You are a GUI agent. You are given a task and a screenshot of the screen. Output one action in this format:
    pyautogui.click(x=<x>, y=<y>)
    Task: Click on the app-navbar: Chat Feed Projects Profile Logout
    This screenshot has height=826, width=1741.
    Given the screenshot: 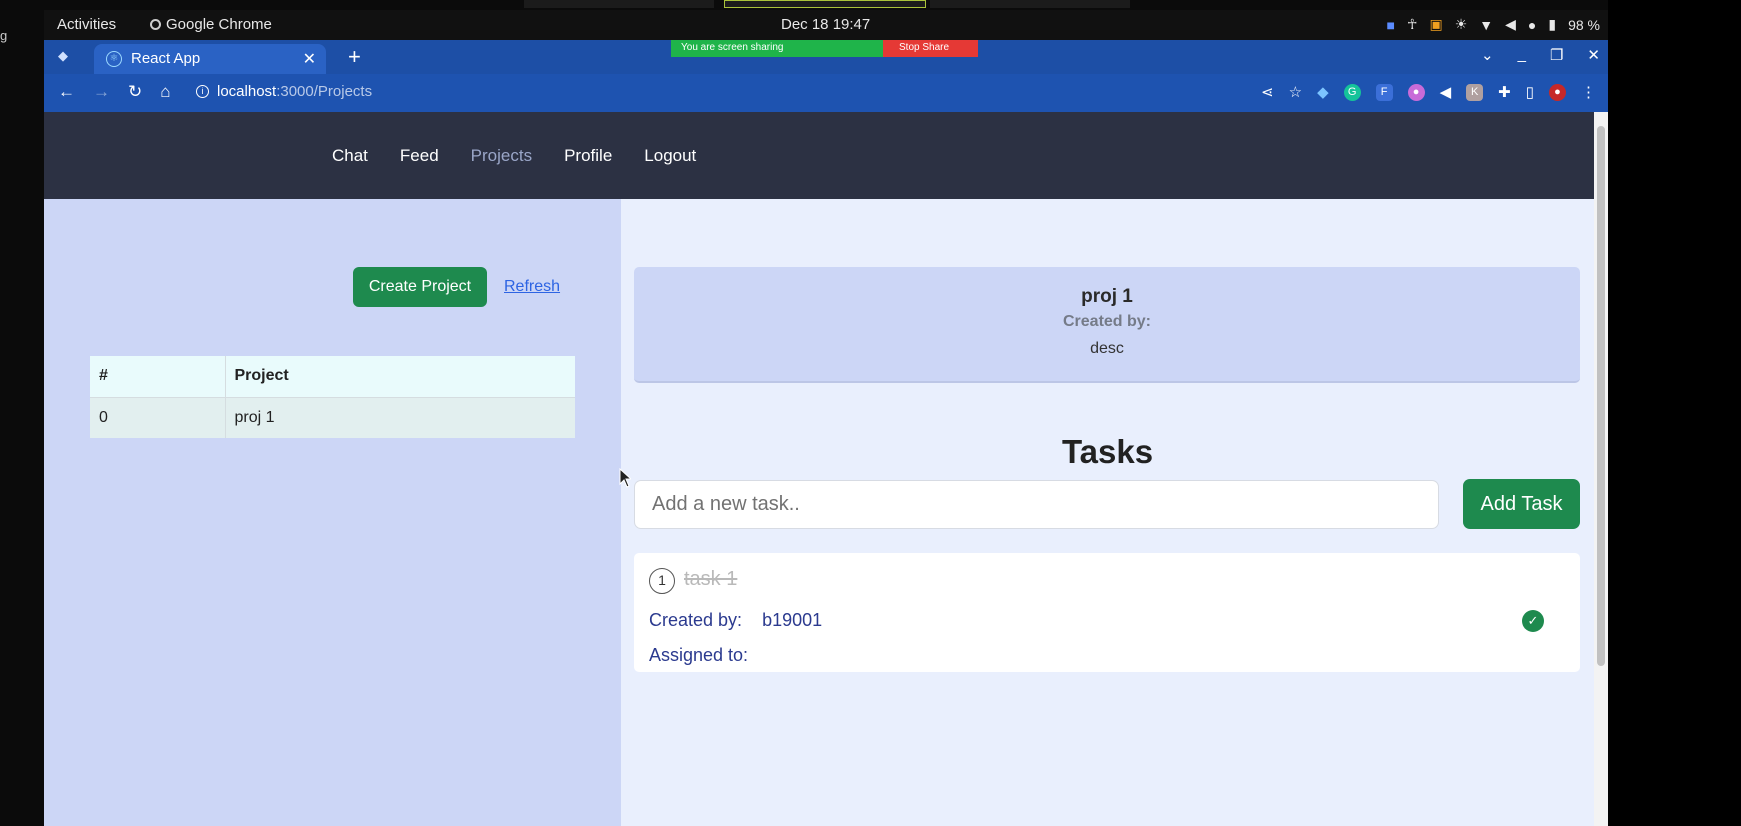 What is the action you would take?
    pyautogui.click(x=819, y=155)
    